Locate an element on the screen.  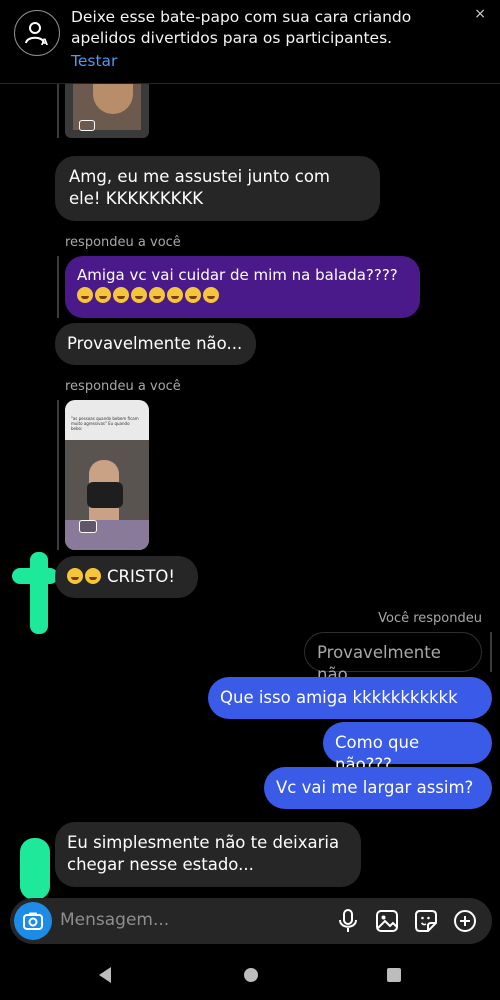
message-text: Que isso amiga kkkkkkkkkkk is located at coordinates (339, 697).